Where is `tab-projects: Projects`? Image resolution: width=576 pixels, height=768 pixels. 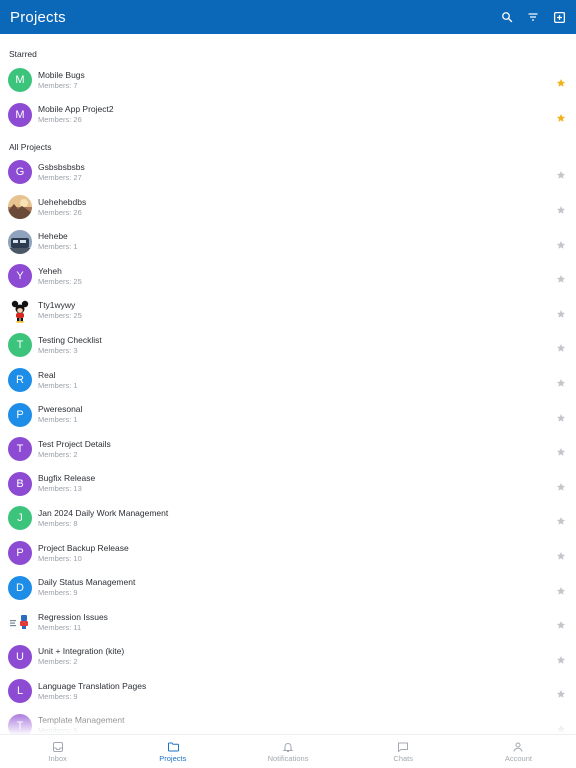 tab-projects: Projects is located at coordinates (172, 751).